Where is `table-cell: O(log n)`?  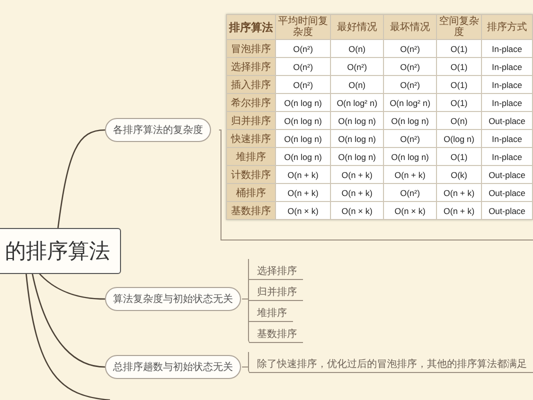 table-cell: O(log n) is located at coordinates (459, 139).